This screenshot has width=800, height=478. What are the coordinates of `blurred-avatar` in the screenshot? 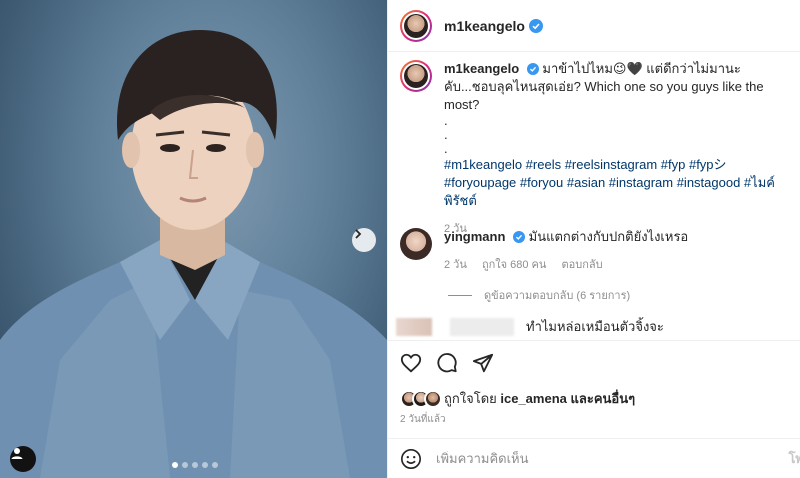 It's located at (414, 326).